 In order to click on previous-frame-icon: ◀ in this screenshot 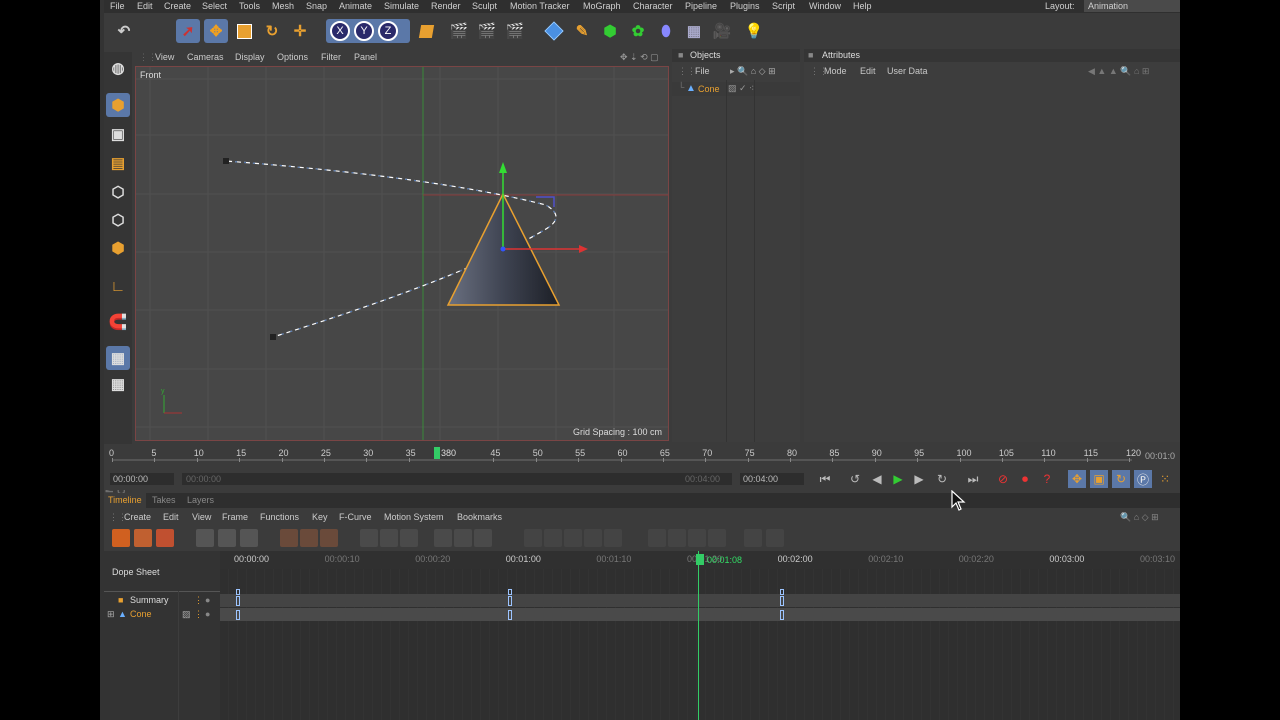, I will do `click(877, 479)`.